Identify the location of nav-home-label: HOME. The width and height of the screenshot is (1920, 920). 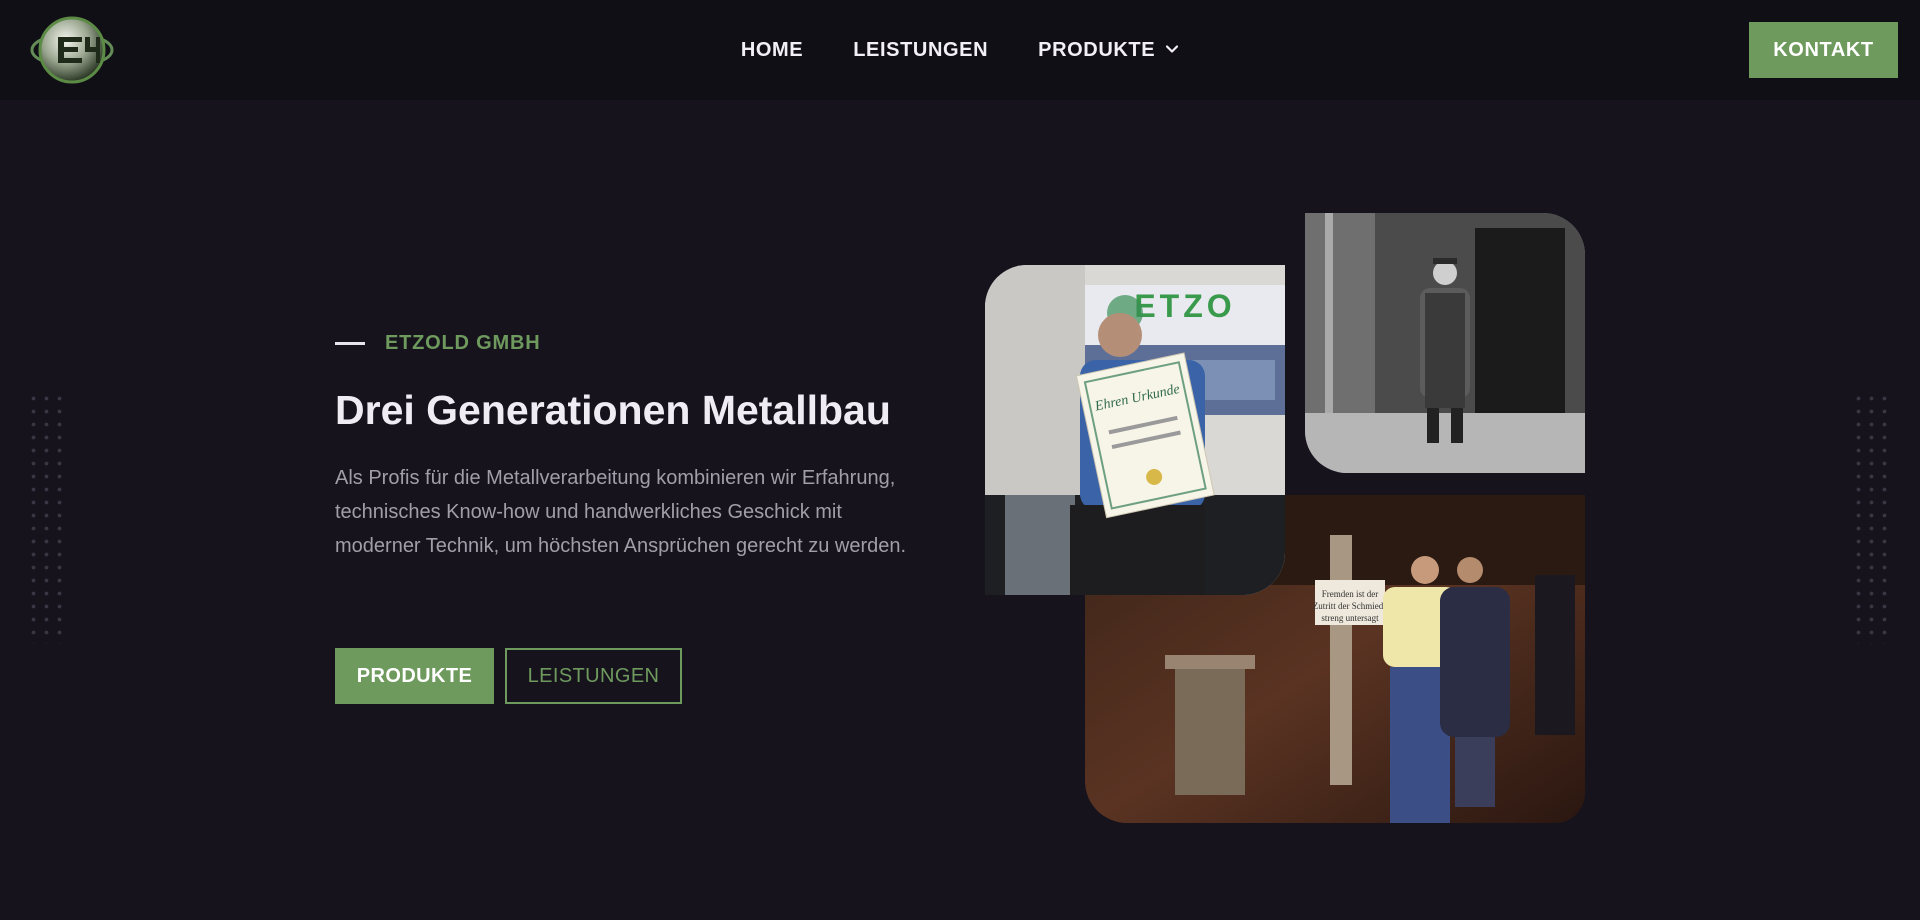
(772, 49).